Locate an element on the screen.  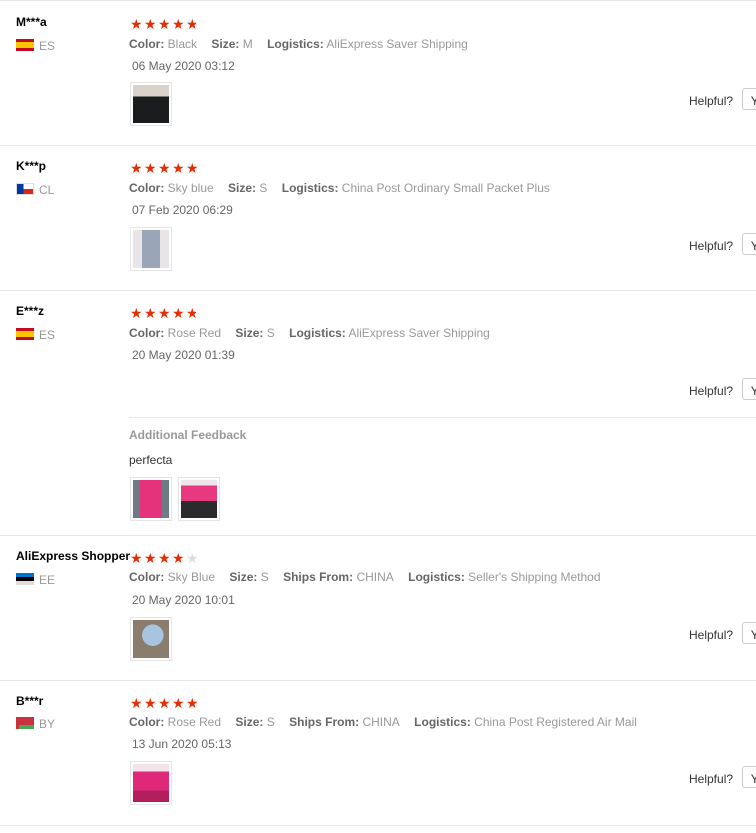
reviewer-name: M***a is located at coordinates (31, 22).